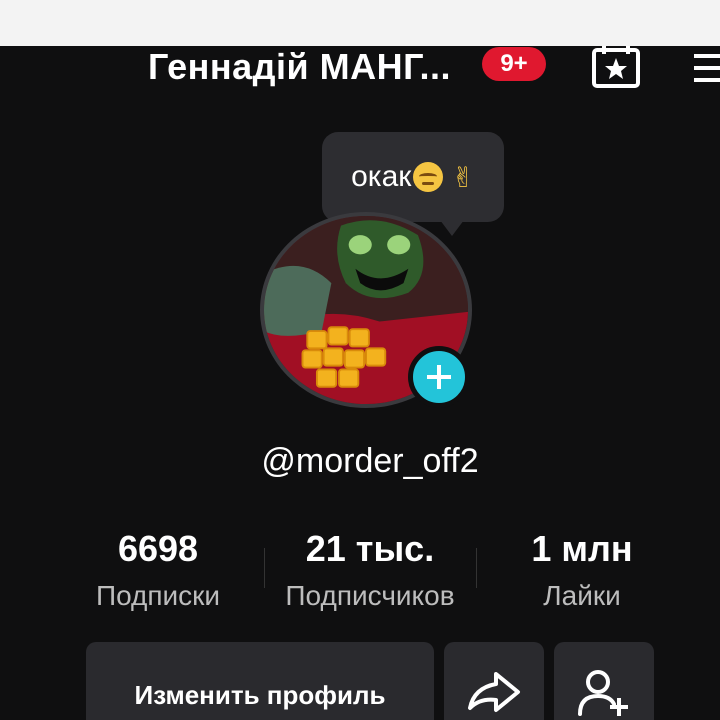  I want to click on stat-likes: 1 млн Лайки, so click(582, 570).